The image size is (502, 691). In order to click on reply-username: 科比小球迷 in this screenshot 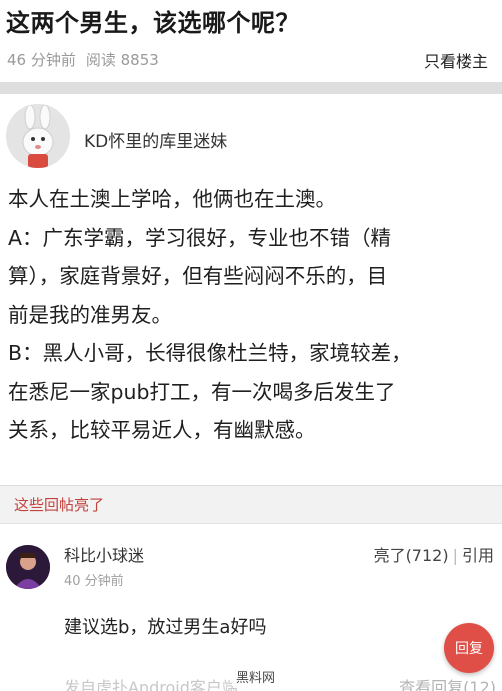, I will do `click(104, 554)`.